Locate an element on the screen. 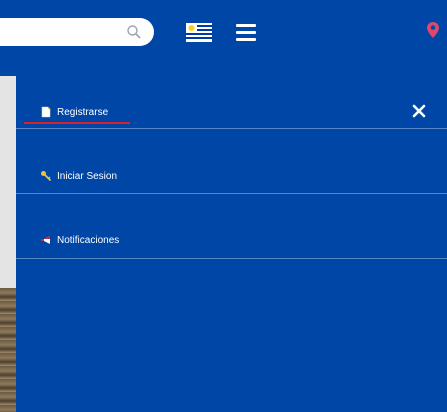 This screenshot has height=412, width=447. uruguay-flag-icon is located at coordinates (199, 32).